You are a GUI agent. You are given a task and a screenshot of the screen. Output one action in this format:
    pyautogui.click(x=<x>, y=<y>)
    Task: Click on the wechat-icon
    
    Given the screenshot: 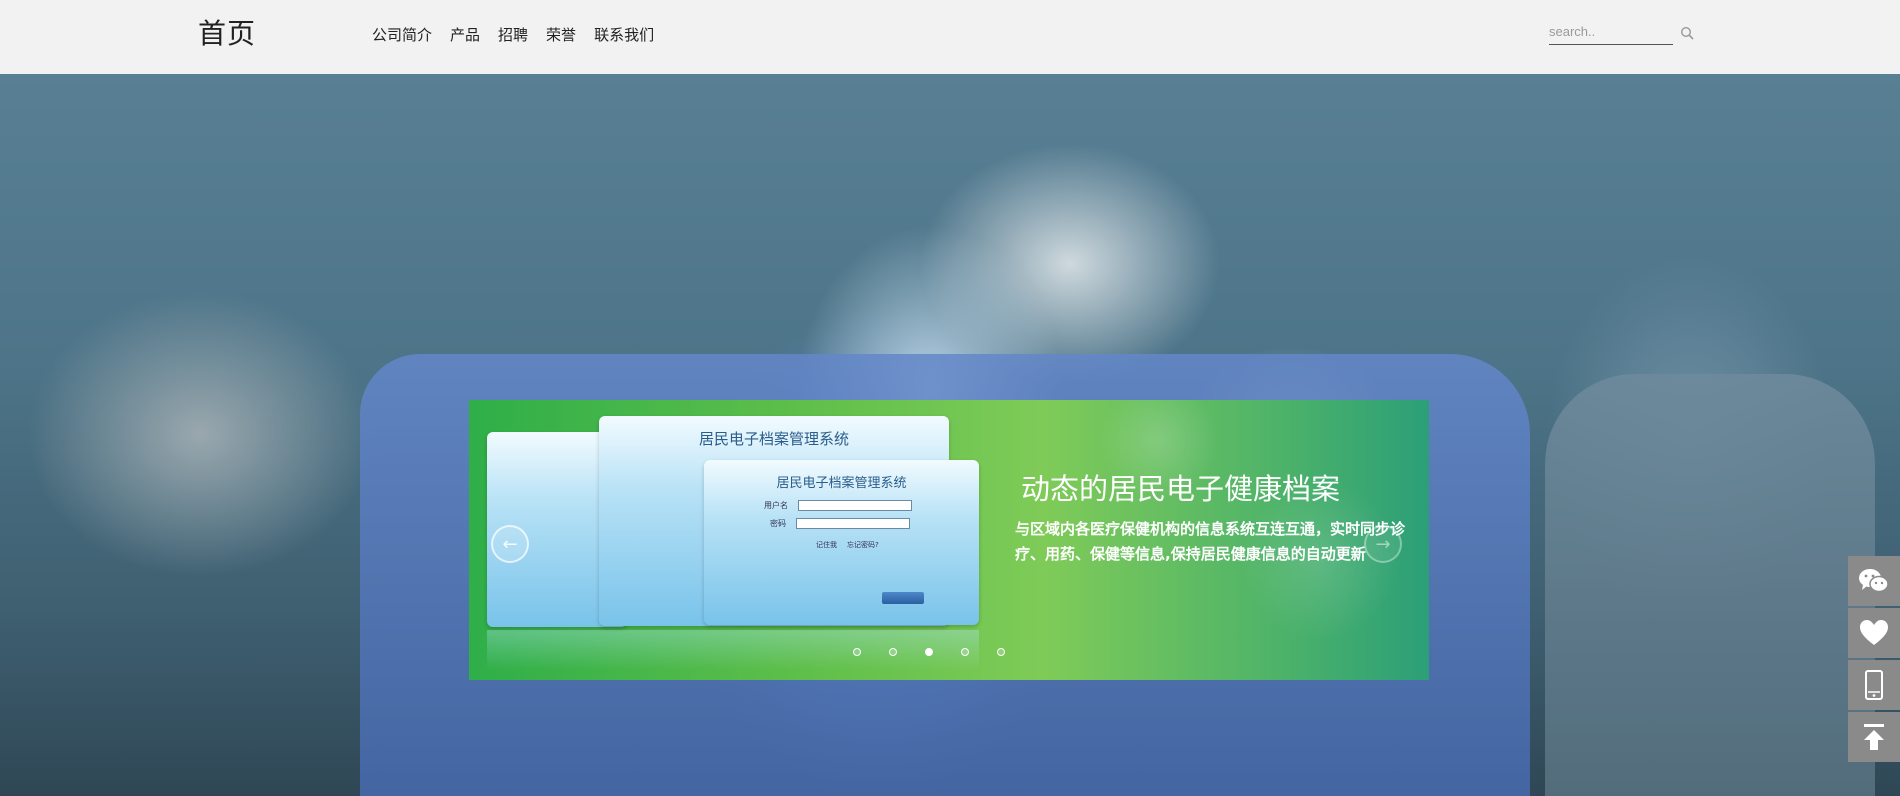 What is the action you would take?
    pyautogui.click(x=1874, y=581)
    